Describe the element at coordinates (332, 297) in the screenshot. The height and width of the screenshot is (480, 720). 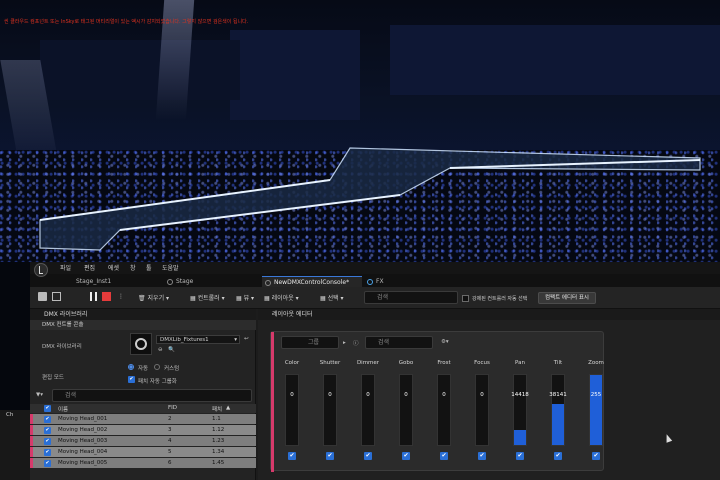
I see `select-button: ▦ 선택 ▾` at that location.